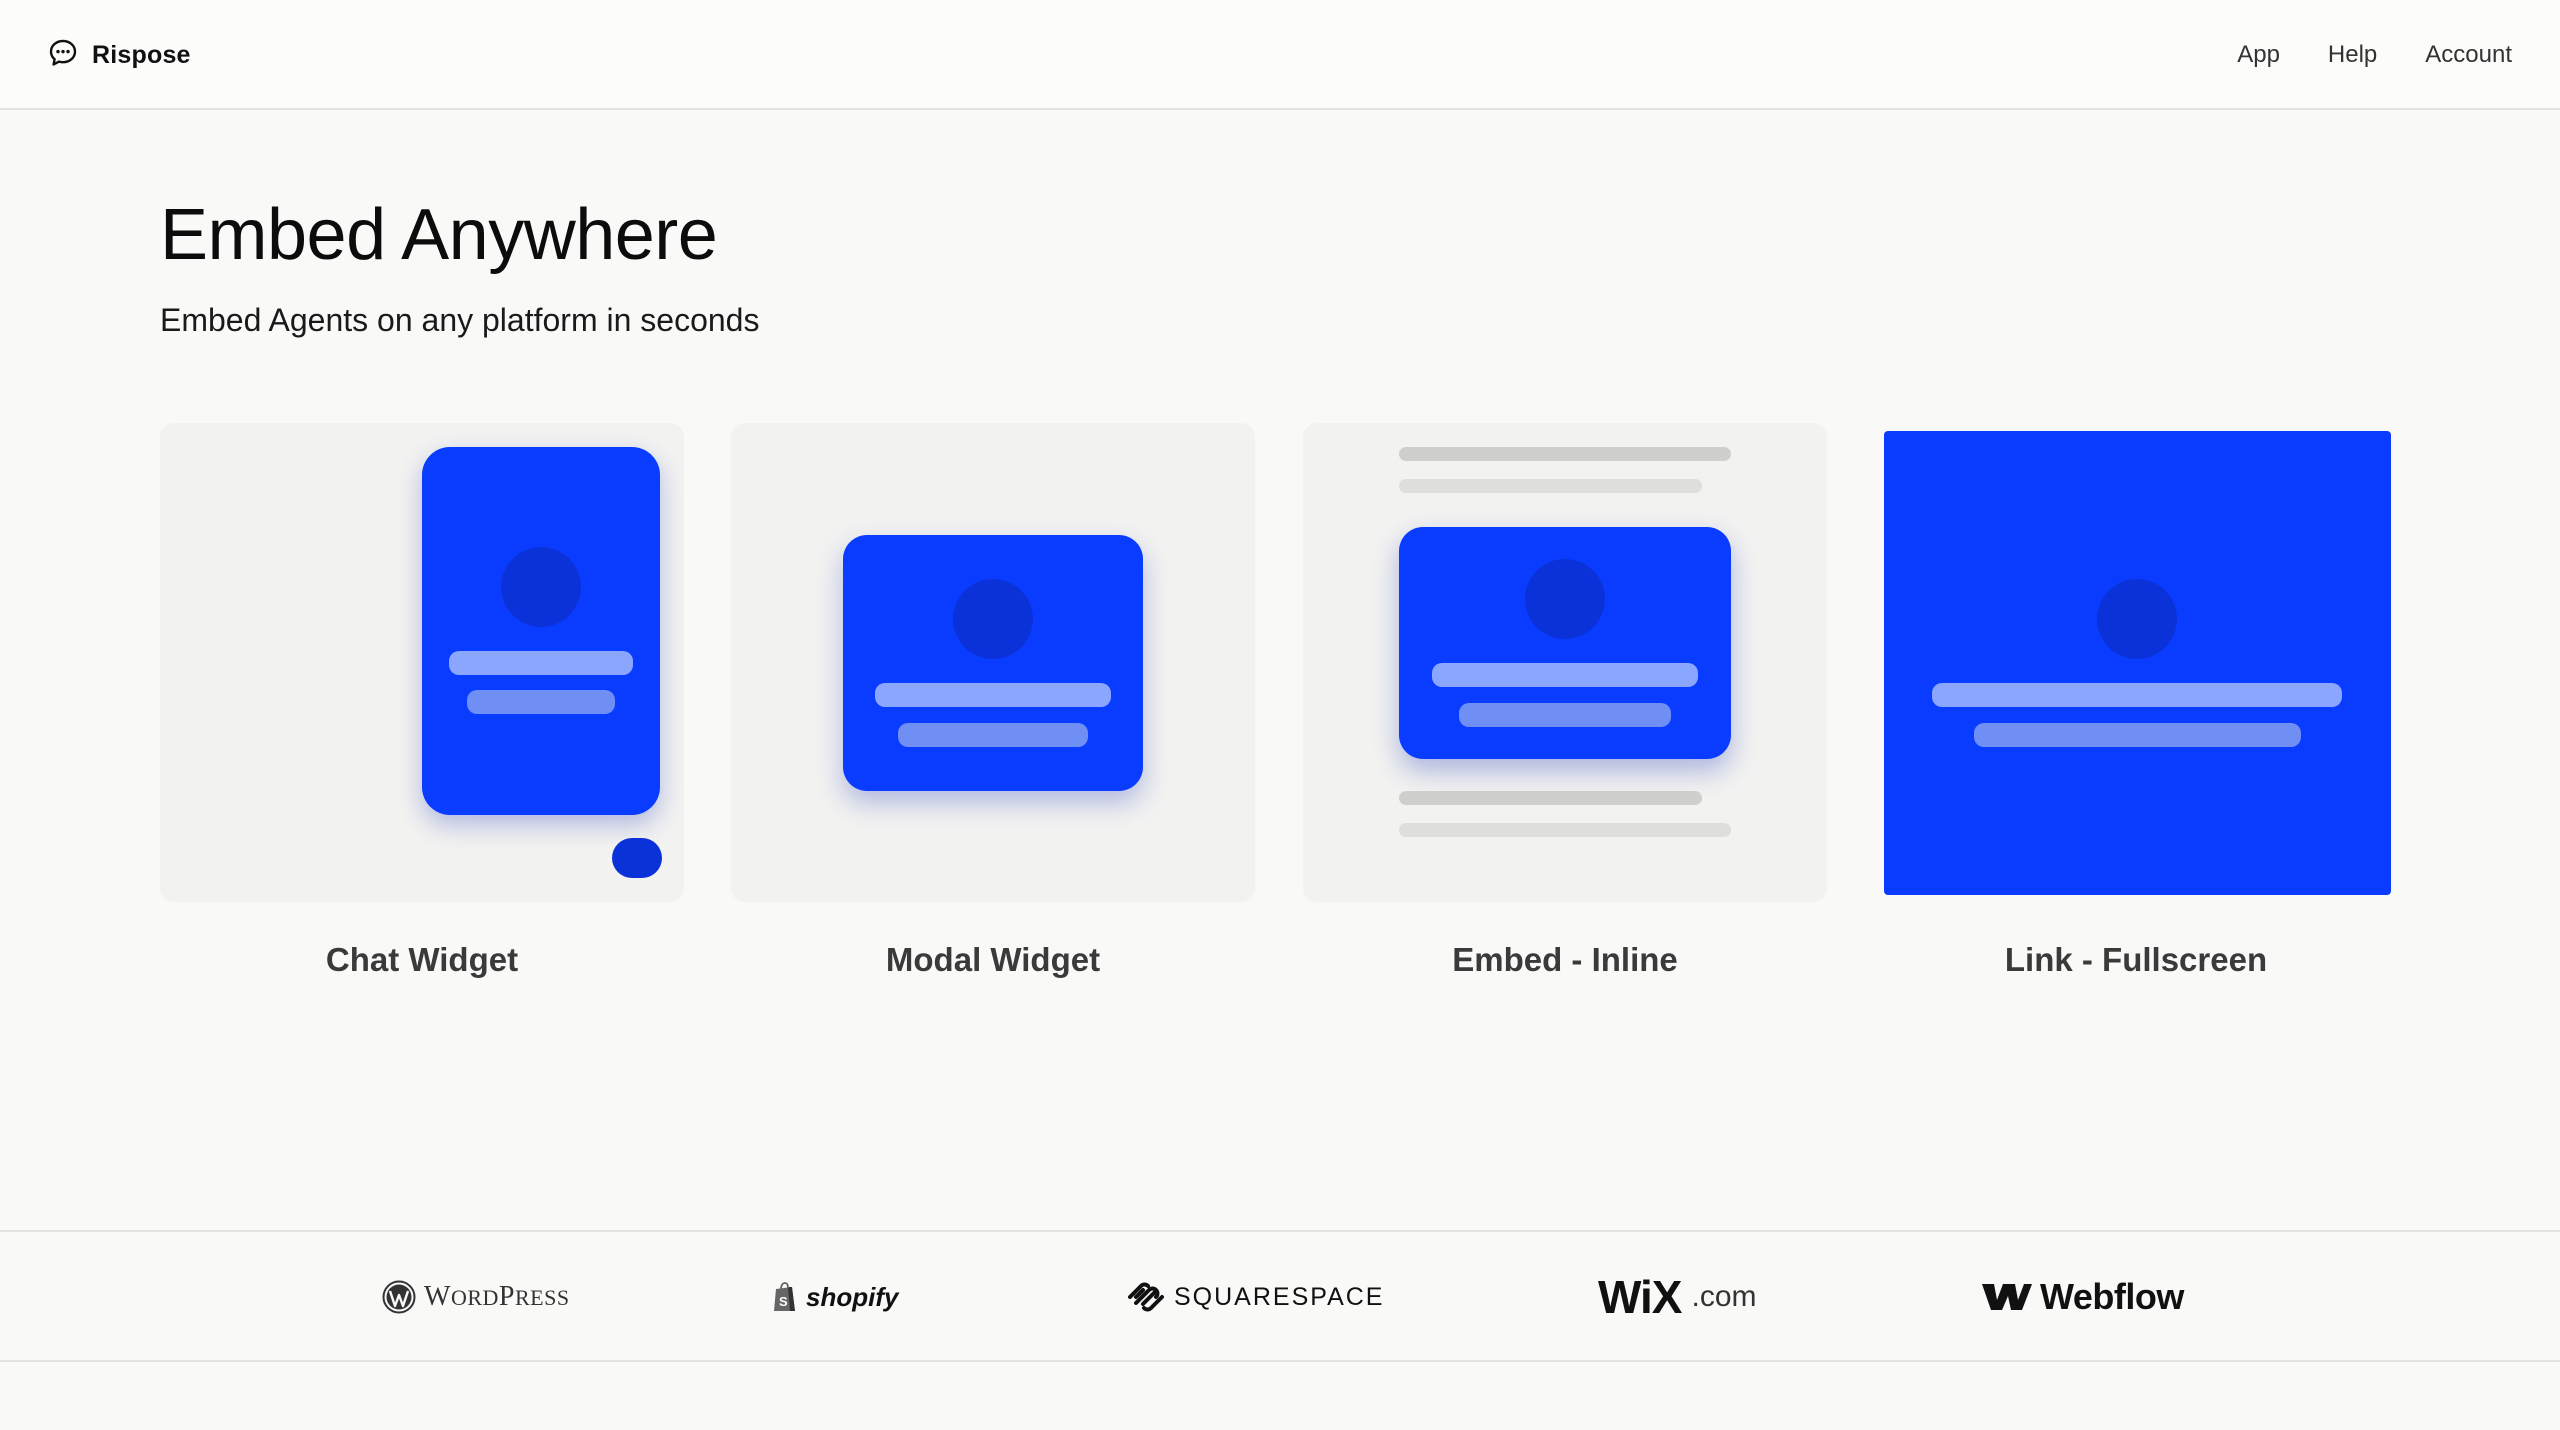 This screenshot has height=1430, width=2560. What do you see at coordinates (993, 960) in the screenshot?
I see `modal-widget-label: Modal Widget` at bounding box center [993, 960].